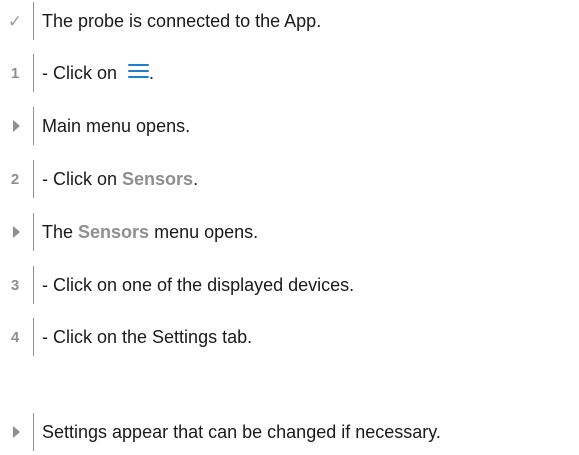  I want to click on step-prefix: The, so click(60, 231).